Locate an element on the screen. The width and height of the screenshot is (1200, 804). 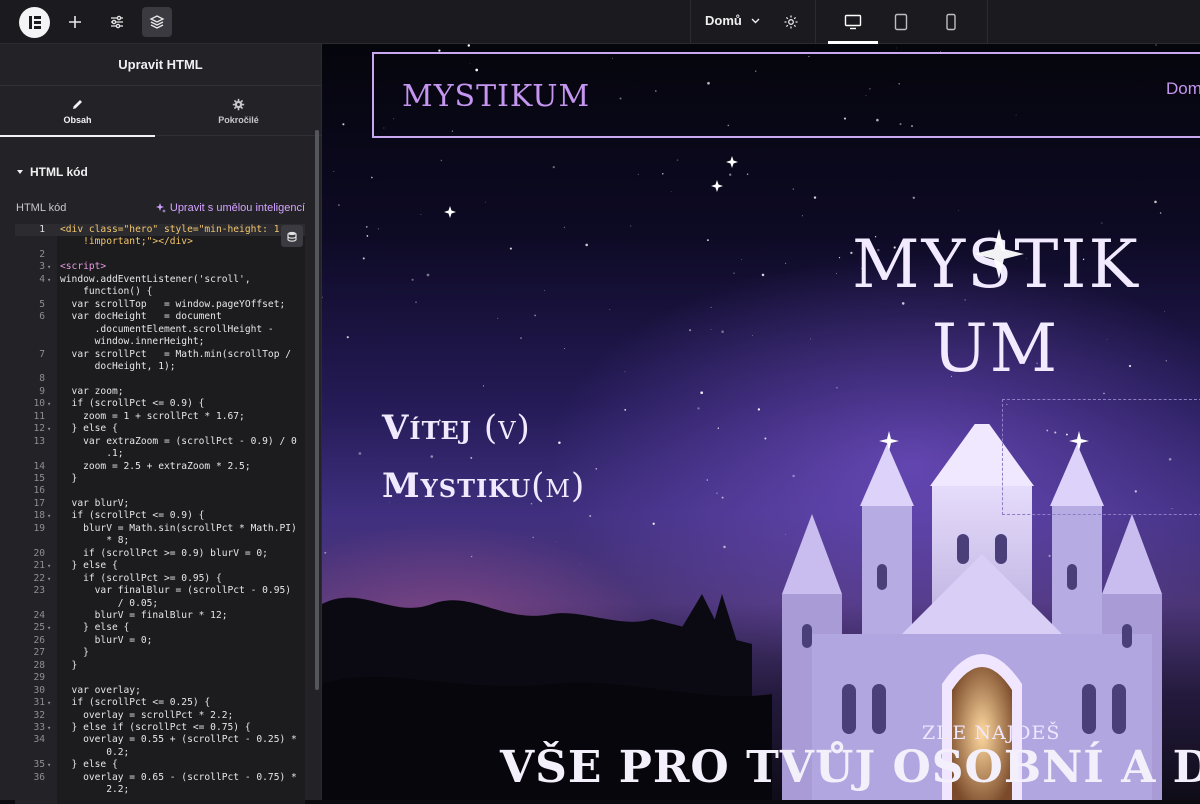
nav-link-home: Domů is located at coordinates (1183, 89).